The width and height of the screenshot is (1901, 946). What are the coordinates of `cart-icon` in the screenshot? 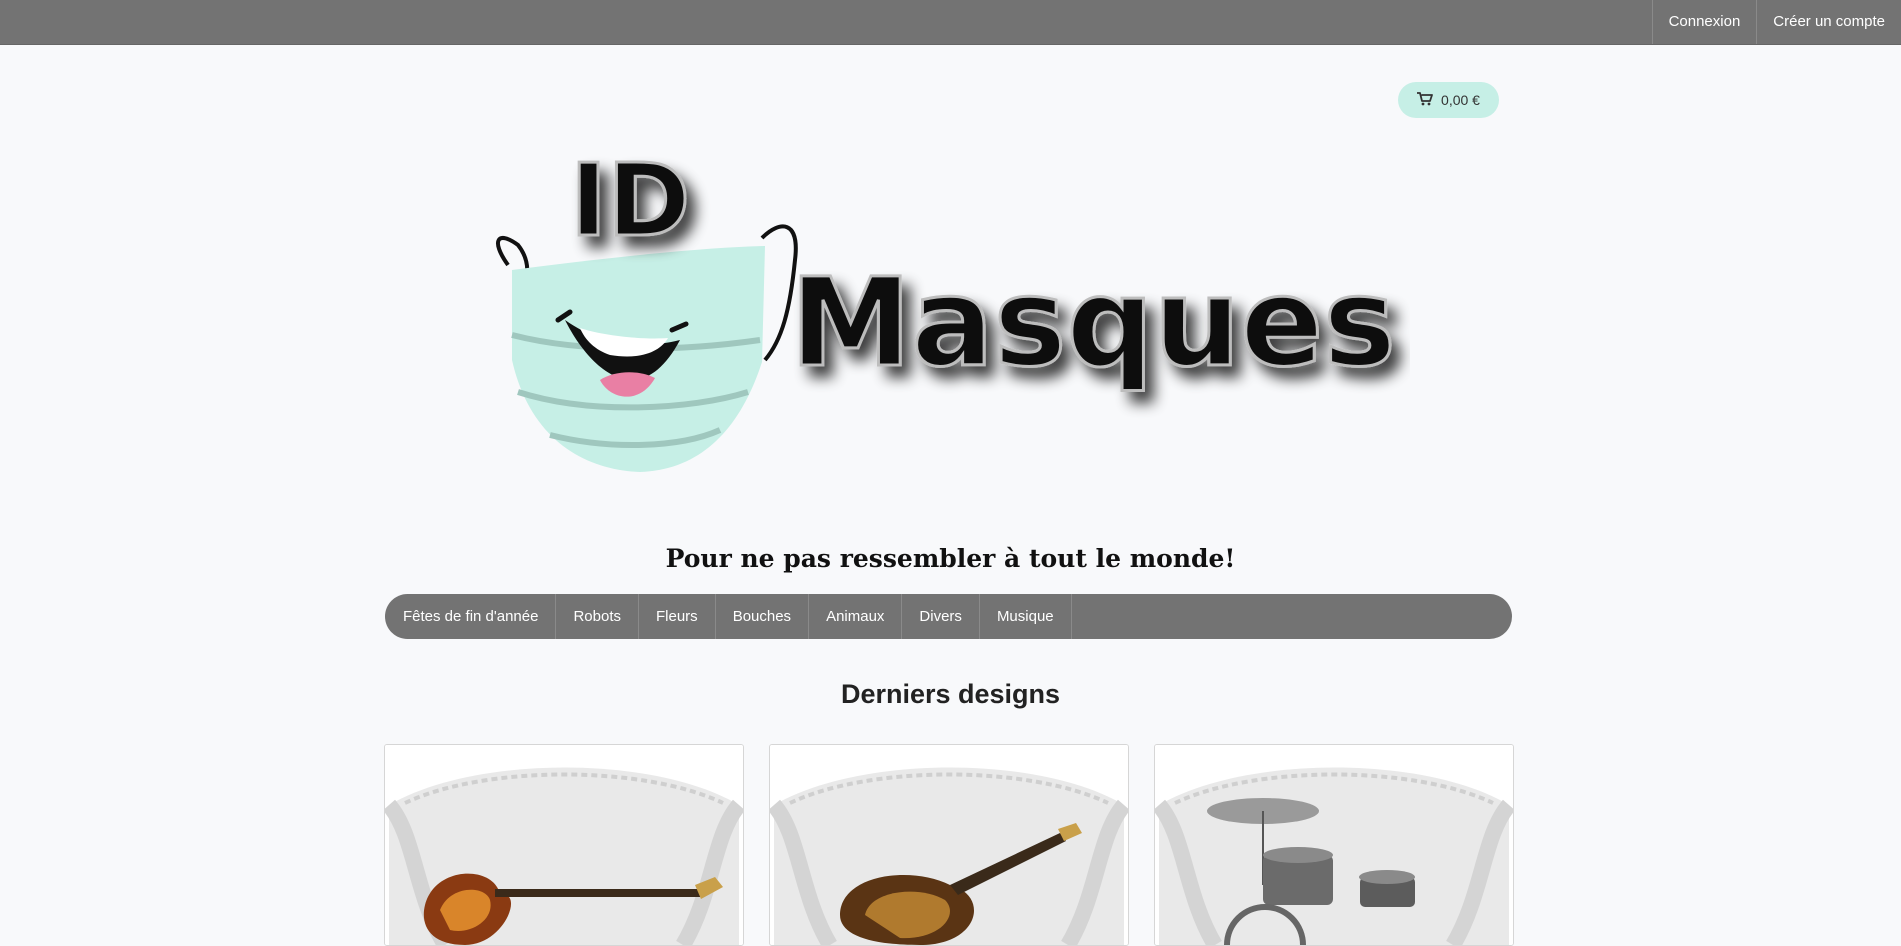 It's located at (1425, 100).